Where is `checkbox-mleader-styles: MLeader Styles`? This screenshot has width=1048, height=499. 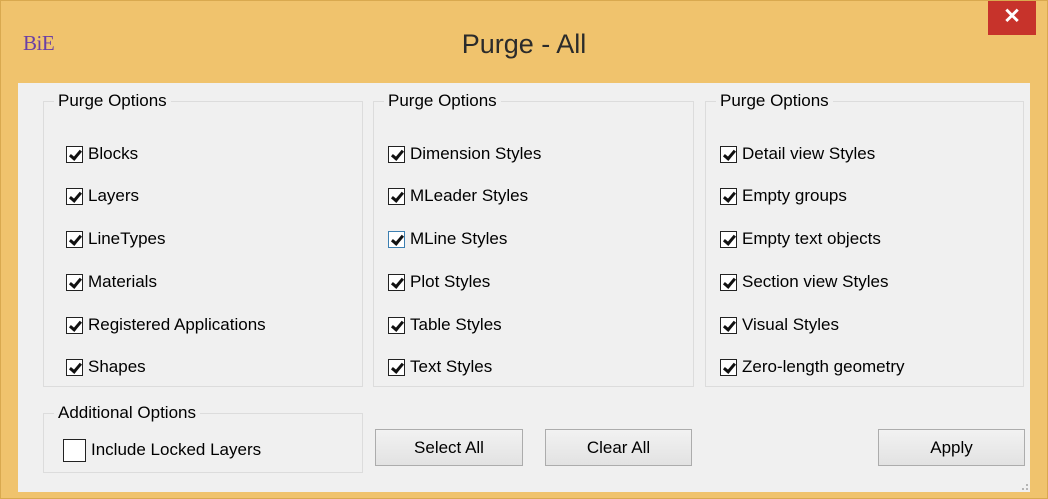 checkbox-mleader-styles: MLeader Styles is located at coordinates (458, 196).